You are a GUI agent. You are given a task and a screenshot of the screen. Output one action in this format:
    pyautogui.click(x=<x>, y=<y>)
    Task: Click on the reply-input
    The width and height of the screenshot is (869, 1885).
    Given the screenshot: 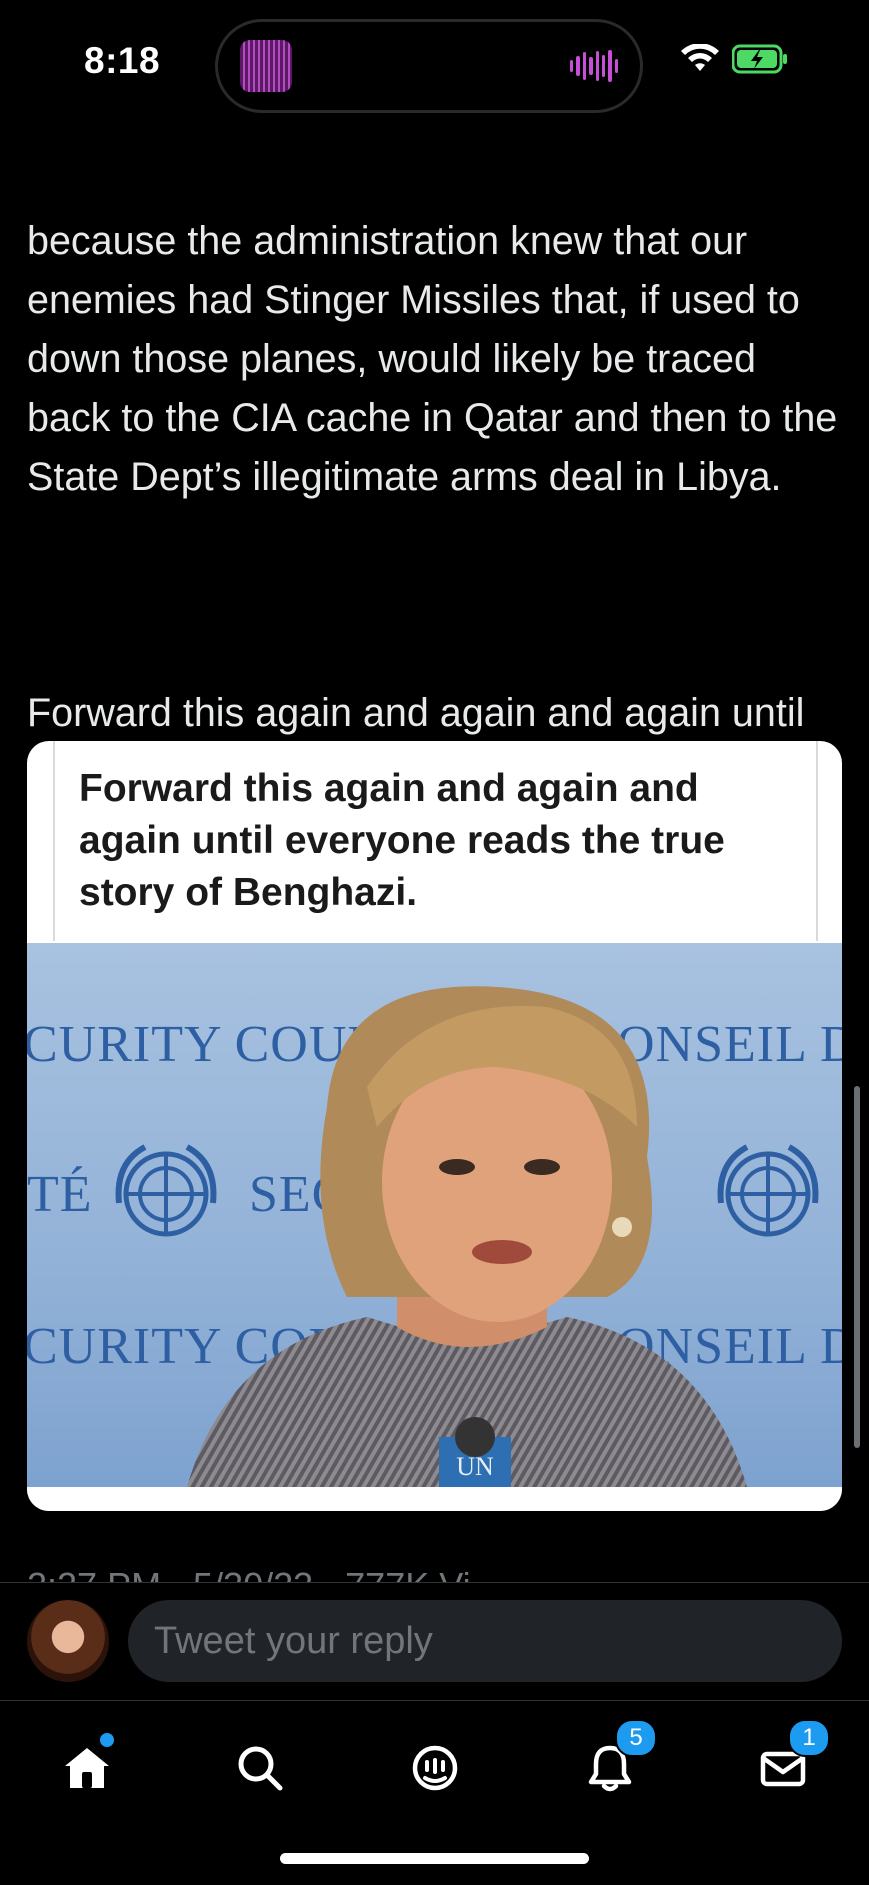 What is the action you would take?
    pyautogui.click(x=485, y=1641)
    